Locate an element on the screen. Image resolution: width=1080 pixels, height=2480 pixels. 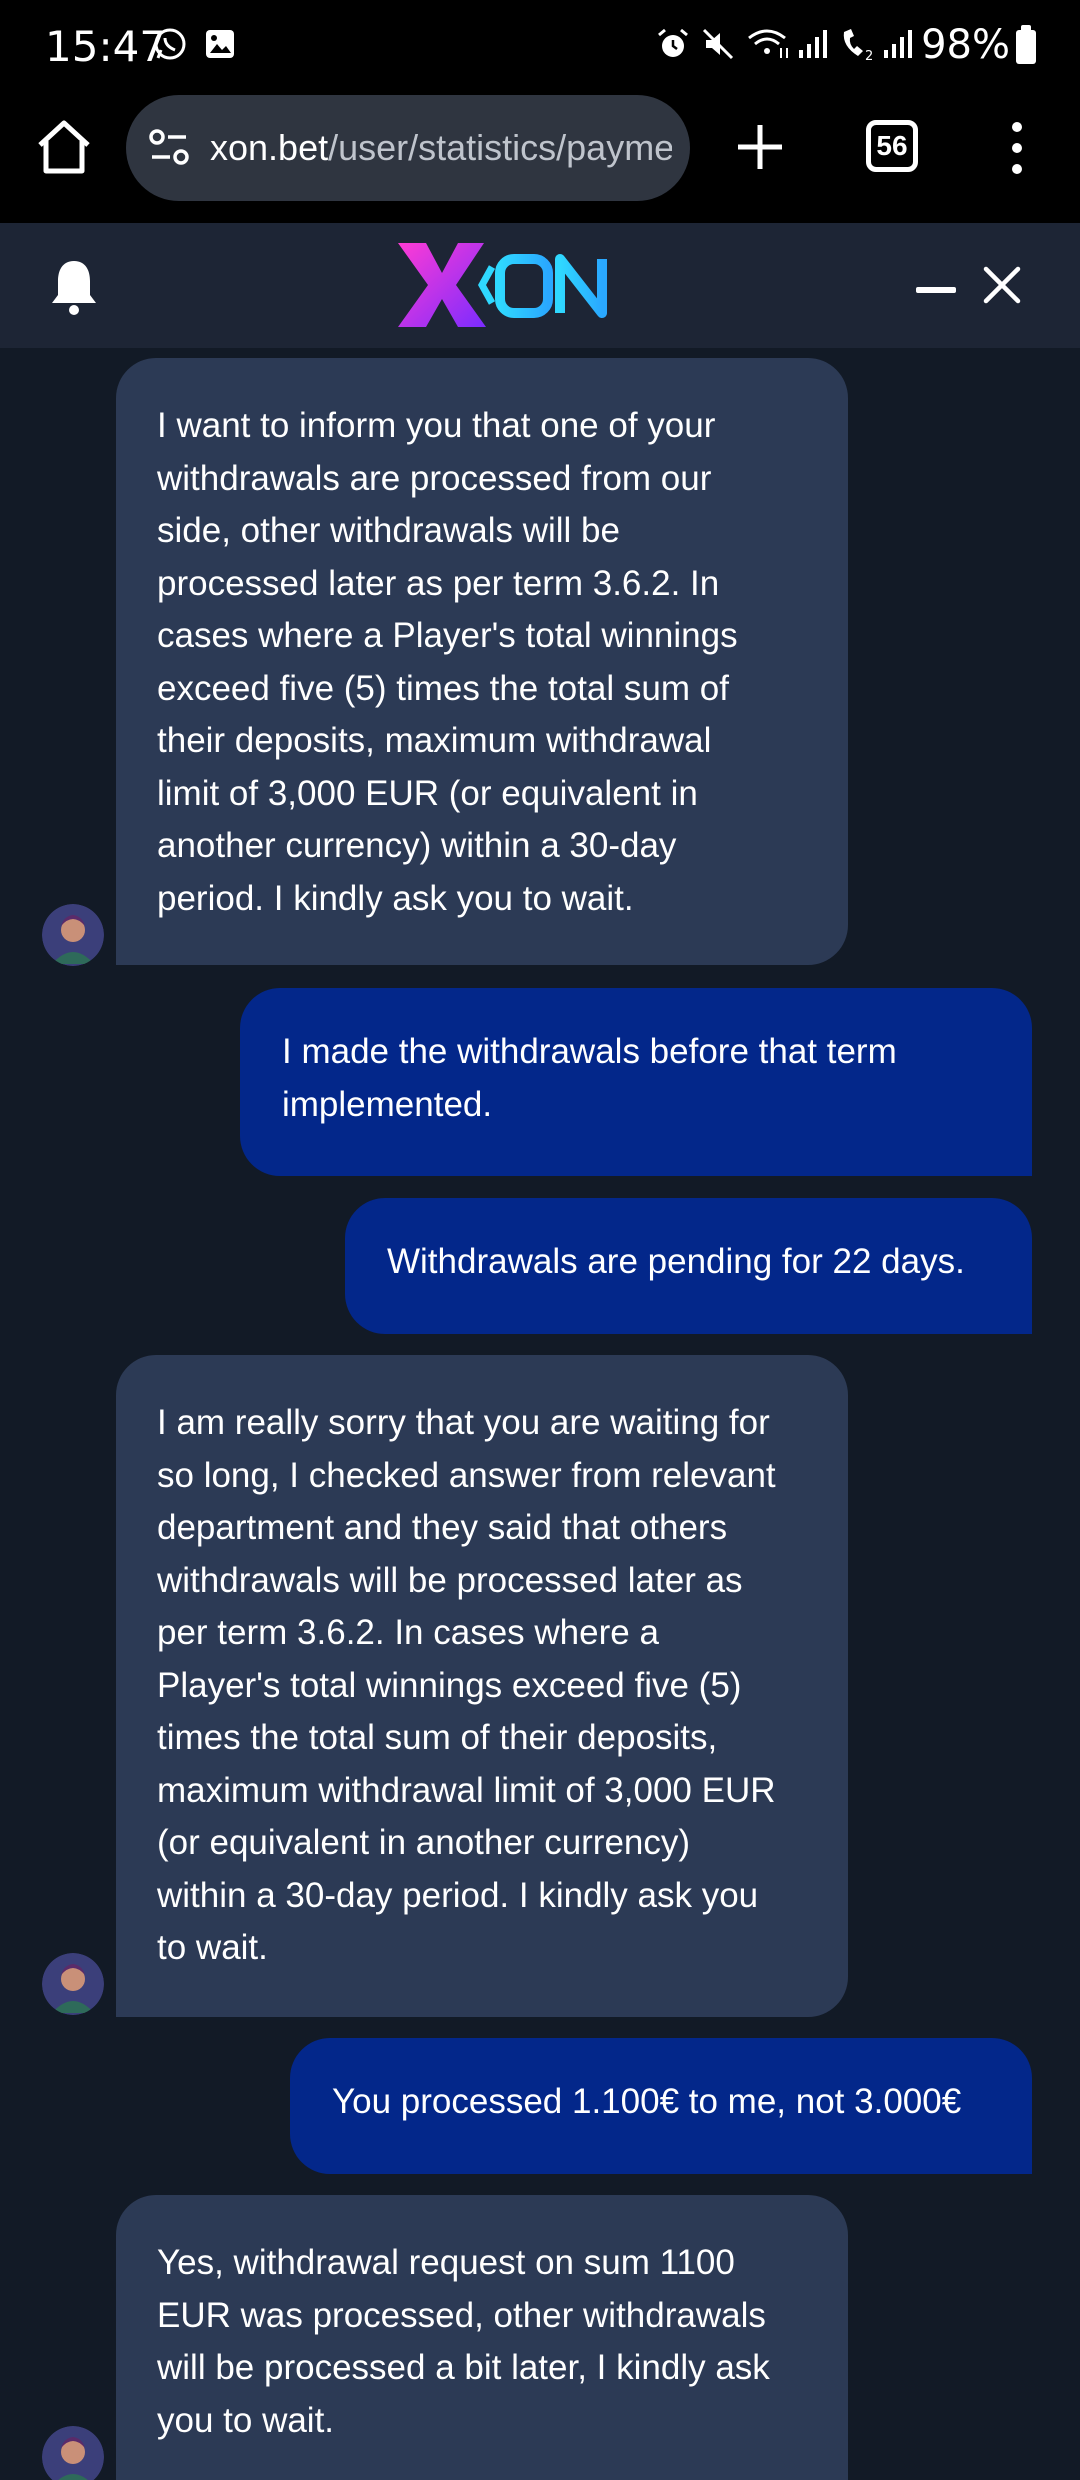
more-menu-icon is located at coordinates (1017, 148).